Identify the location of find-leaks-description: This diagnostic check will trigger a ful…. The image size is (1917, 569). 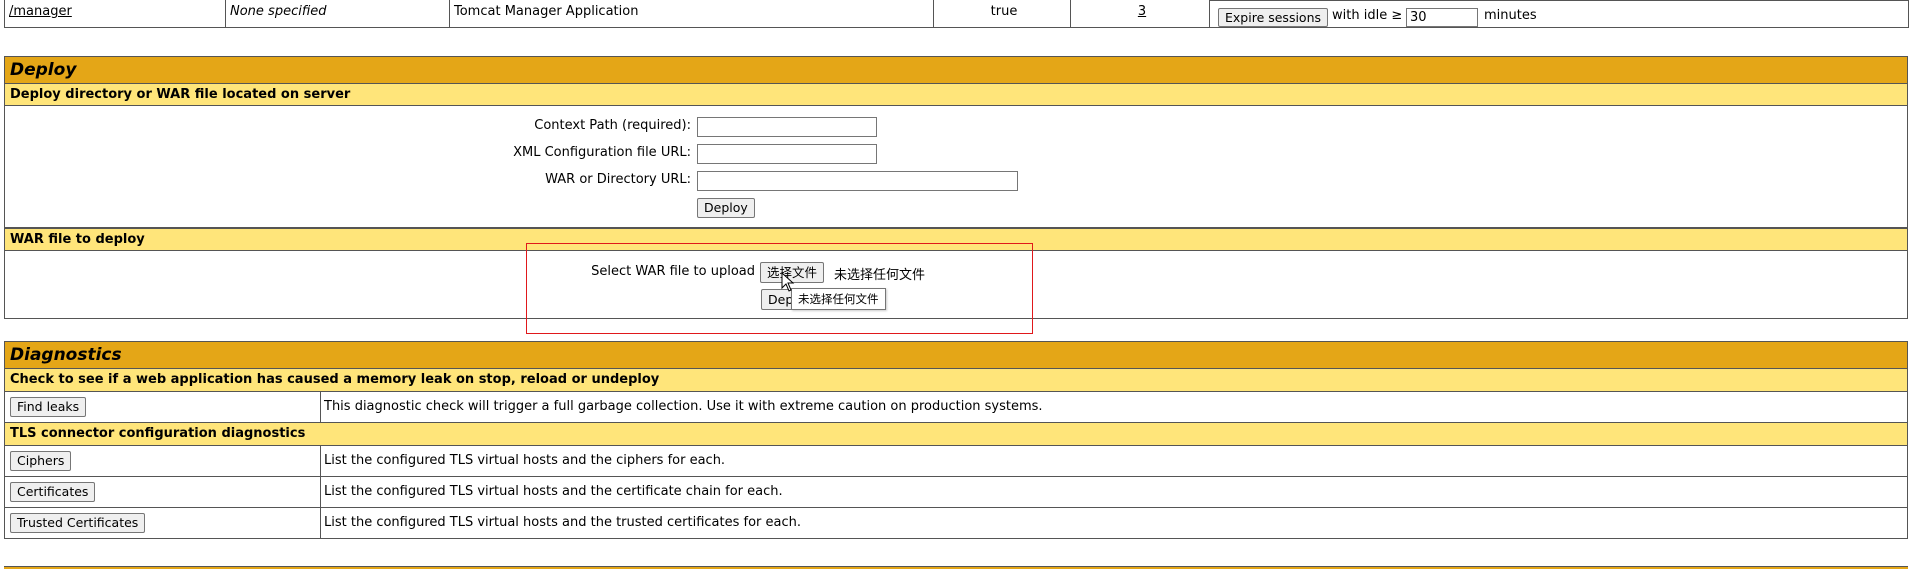
(1113, 407).